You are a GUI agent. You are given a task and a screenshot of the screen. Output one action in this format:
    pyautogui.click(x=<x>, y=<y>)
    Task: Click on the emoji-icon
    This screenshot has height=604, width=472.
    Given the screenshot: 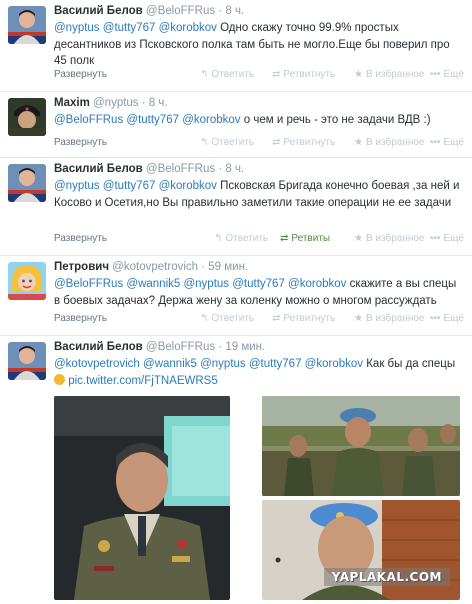 What is the action you would take?
    pyautogui.click(x=59, y=379)
    